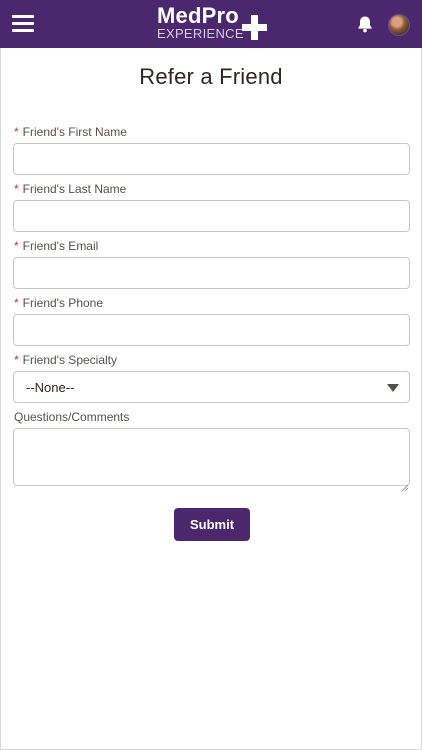 Image resolution: width=422 pixels, height=750 pixels. What do you see at coordinates (72, 417) in the screenshot?
I see `comments-label: Questions/Comments` at bounding box center [72, 417].